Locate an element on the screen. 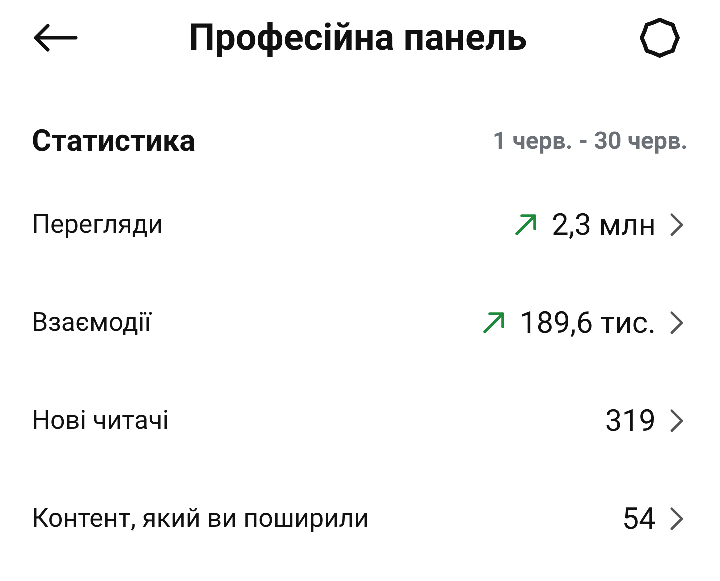 Image resolution: width=720 pixels, height=581 pixels. stat-value: 189,6 тис. is located at coordinates (588, 323).